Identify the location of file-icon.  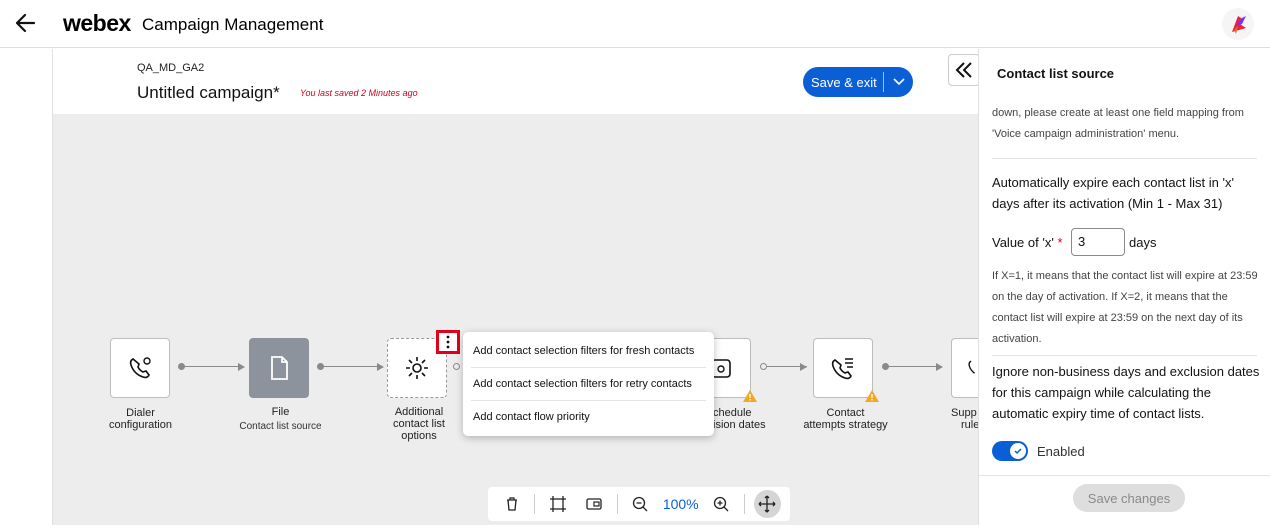
(279, 368).